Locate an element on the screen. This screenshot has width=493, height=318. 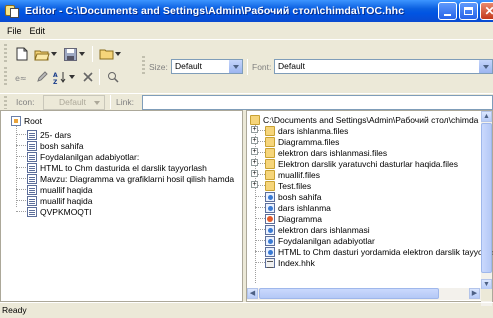
toc-item: Foydalanilgan adabiyotlar: is located at coordinates (83, 156).